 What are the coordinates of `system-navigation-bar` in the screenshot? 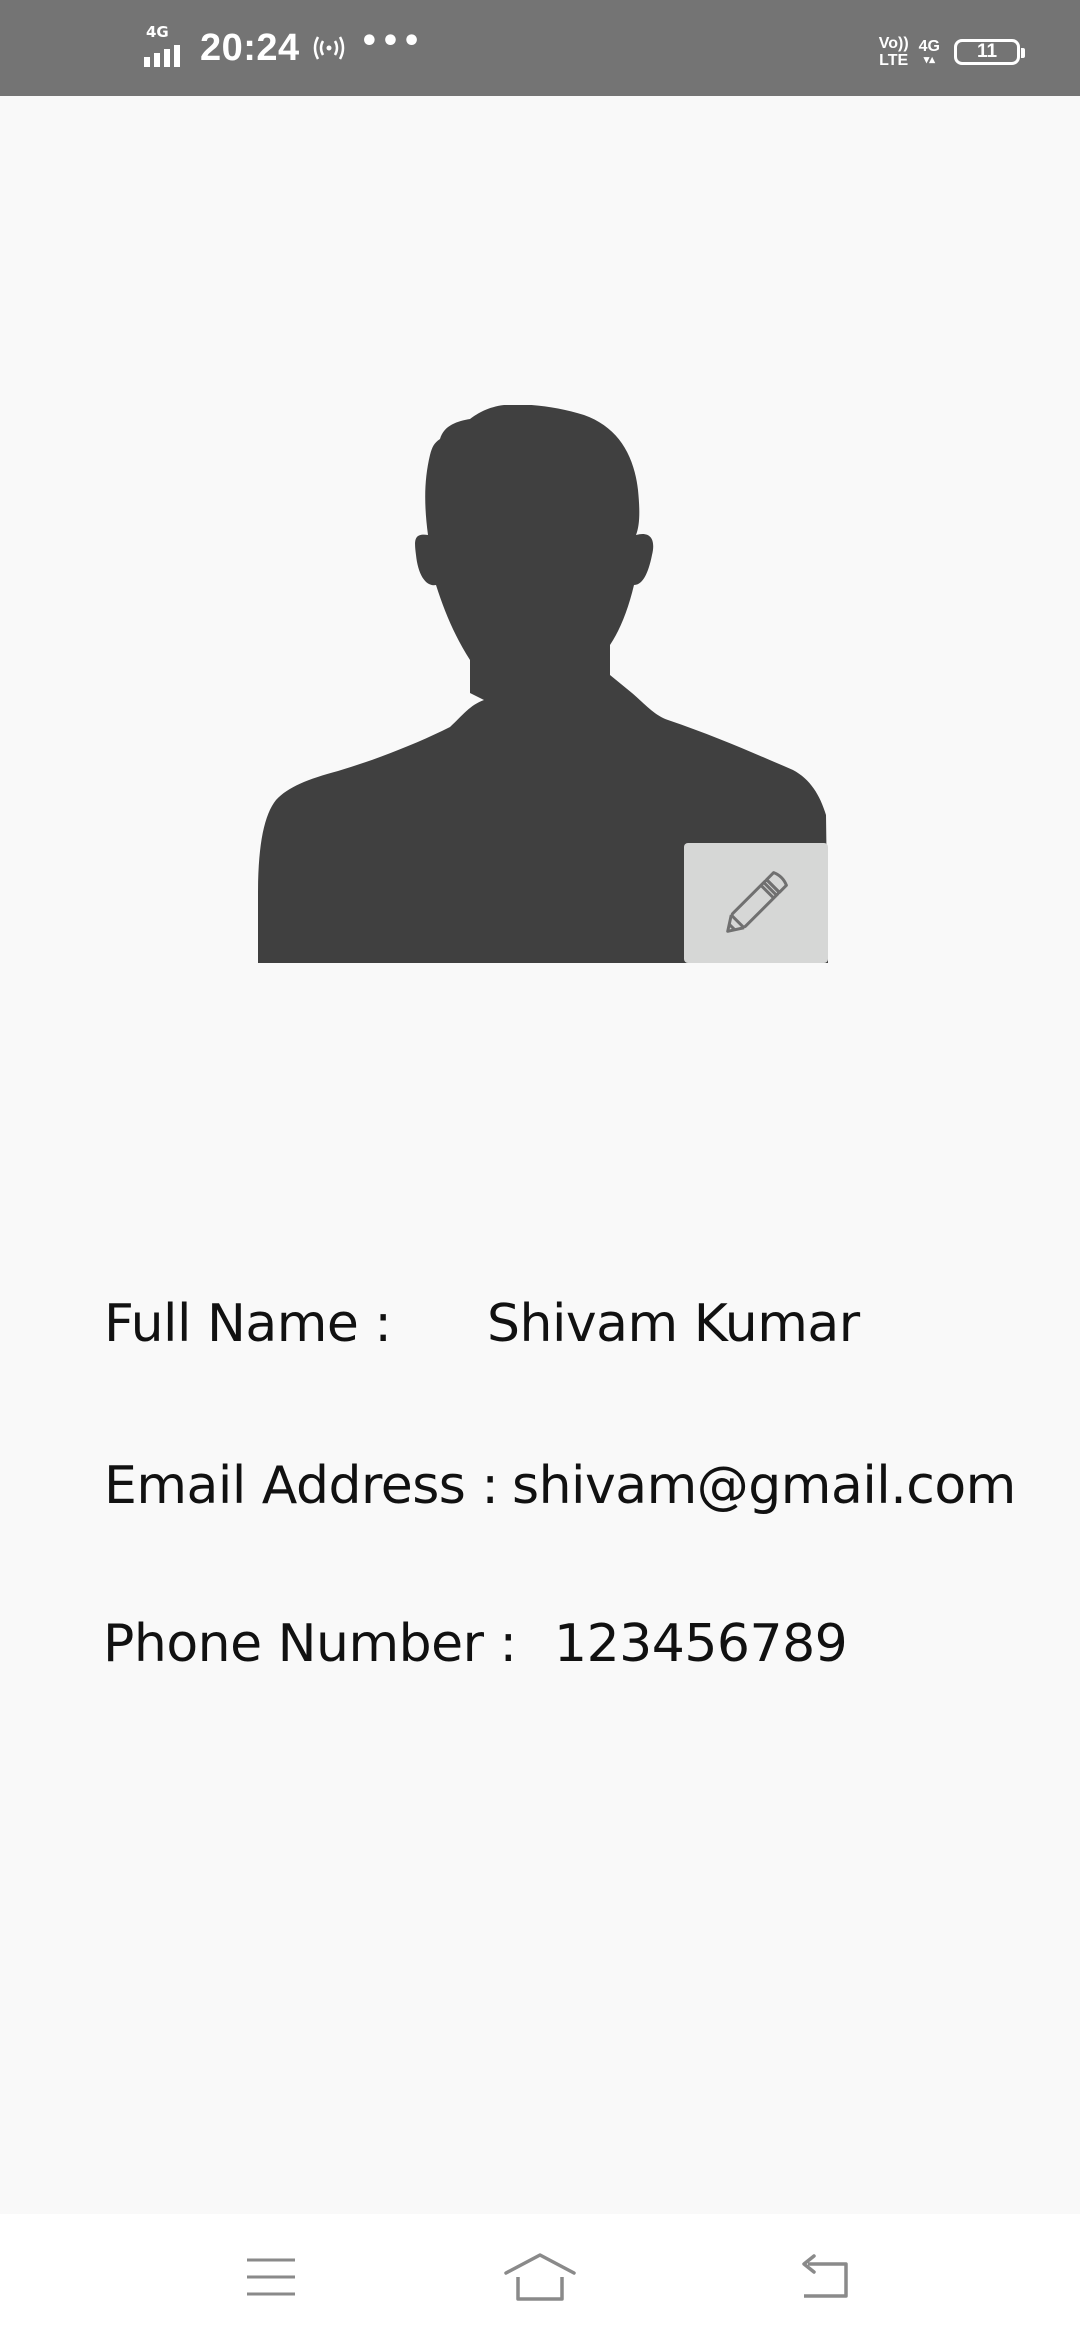 It's located at (540, 2277).